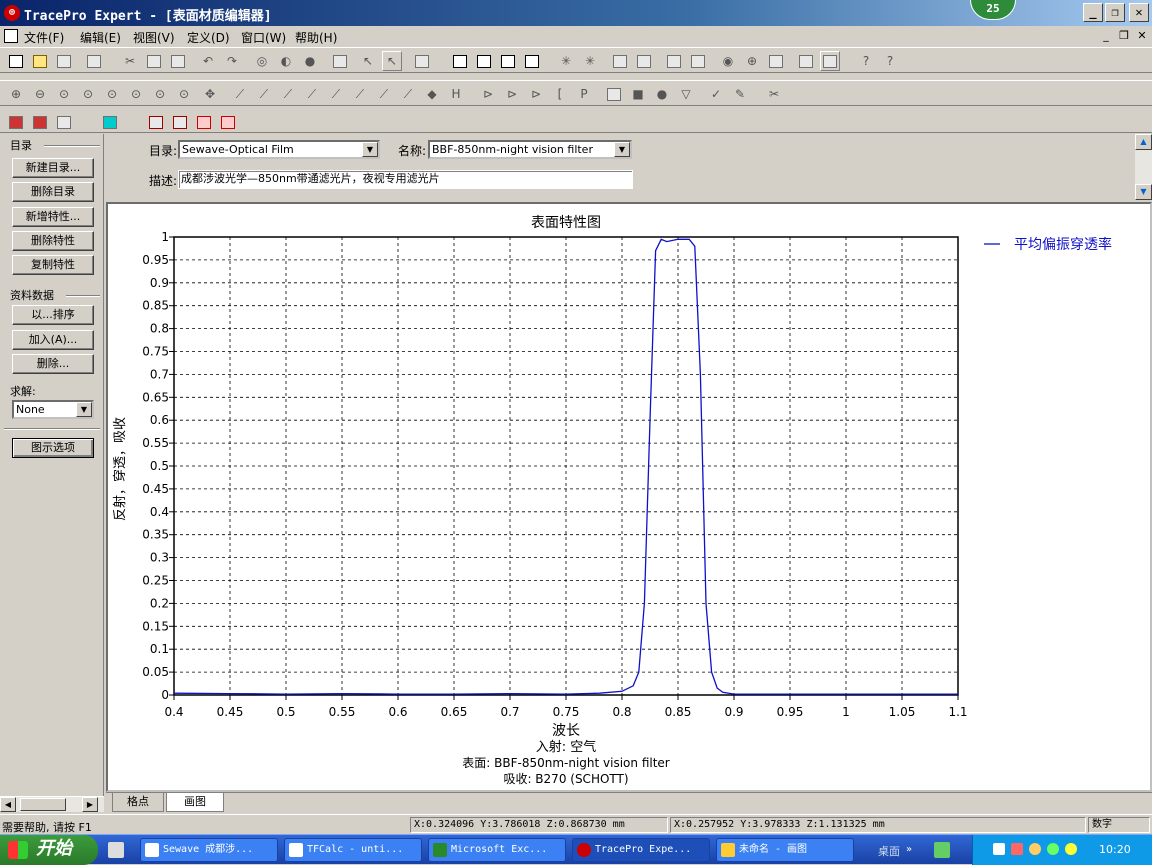 This screenshot has width=1152, height=865. I want to click on quick-launch-keyboard-icon, so click(116, 850).